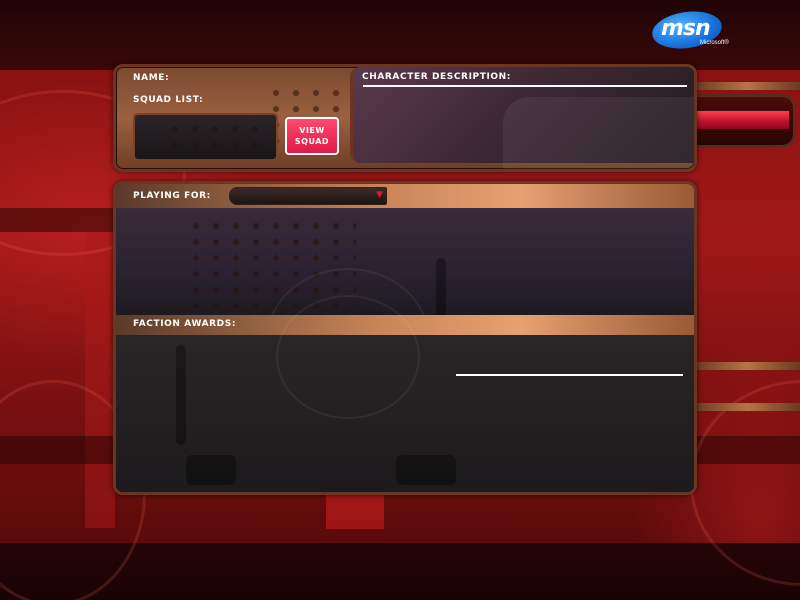  I want to click on msn-logo: msn Microsoft®, so click(691, 30).